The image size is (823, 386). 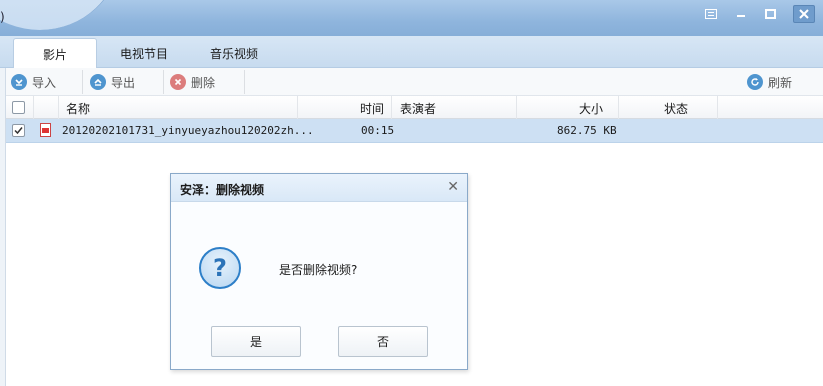 I want to click on yes-button: 是, so click(x=256, y=341).